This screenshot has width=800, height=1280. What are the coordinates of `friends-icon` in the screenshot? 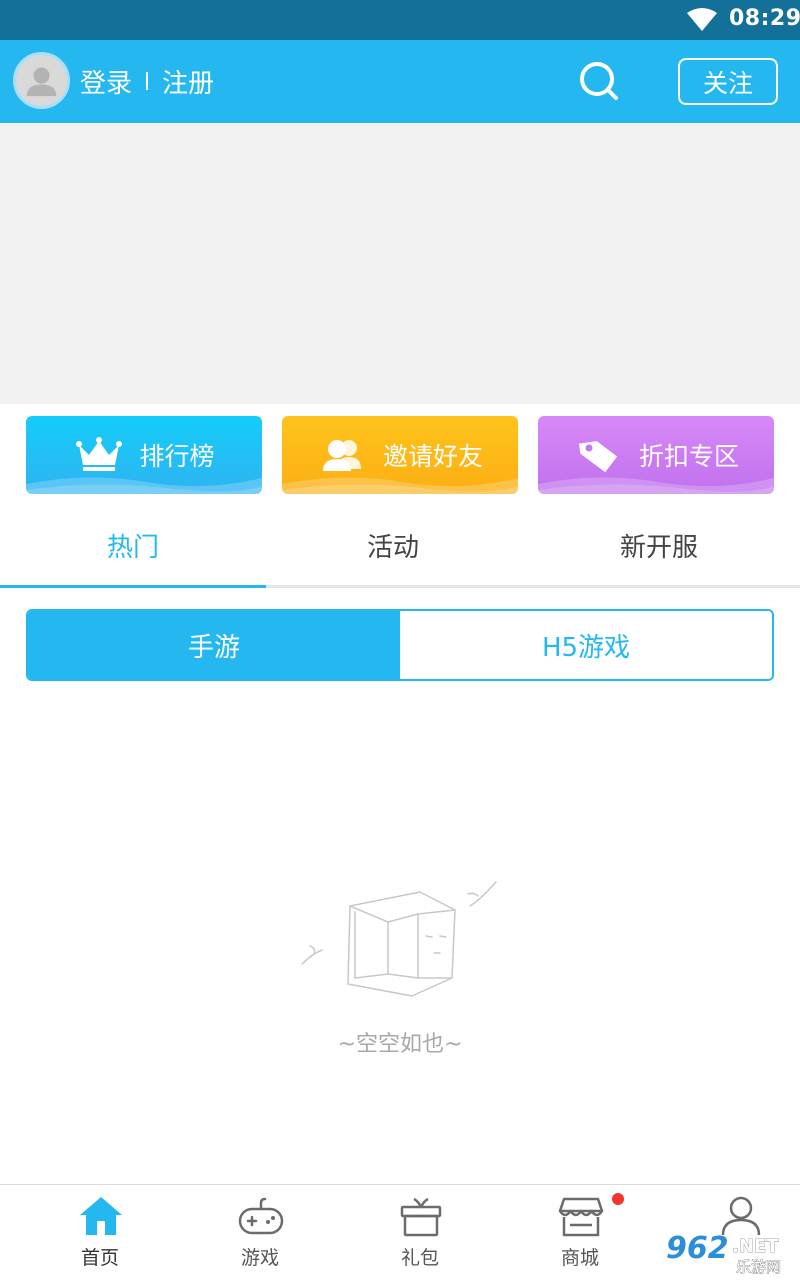 It's located at (341, 455).